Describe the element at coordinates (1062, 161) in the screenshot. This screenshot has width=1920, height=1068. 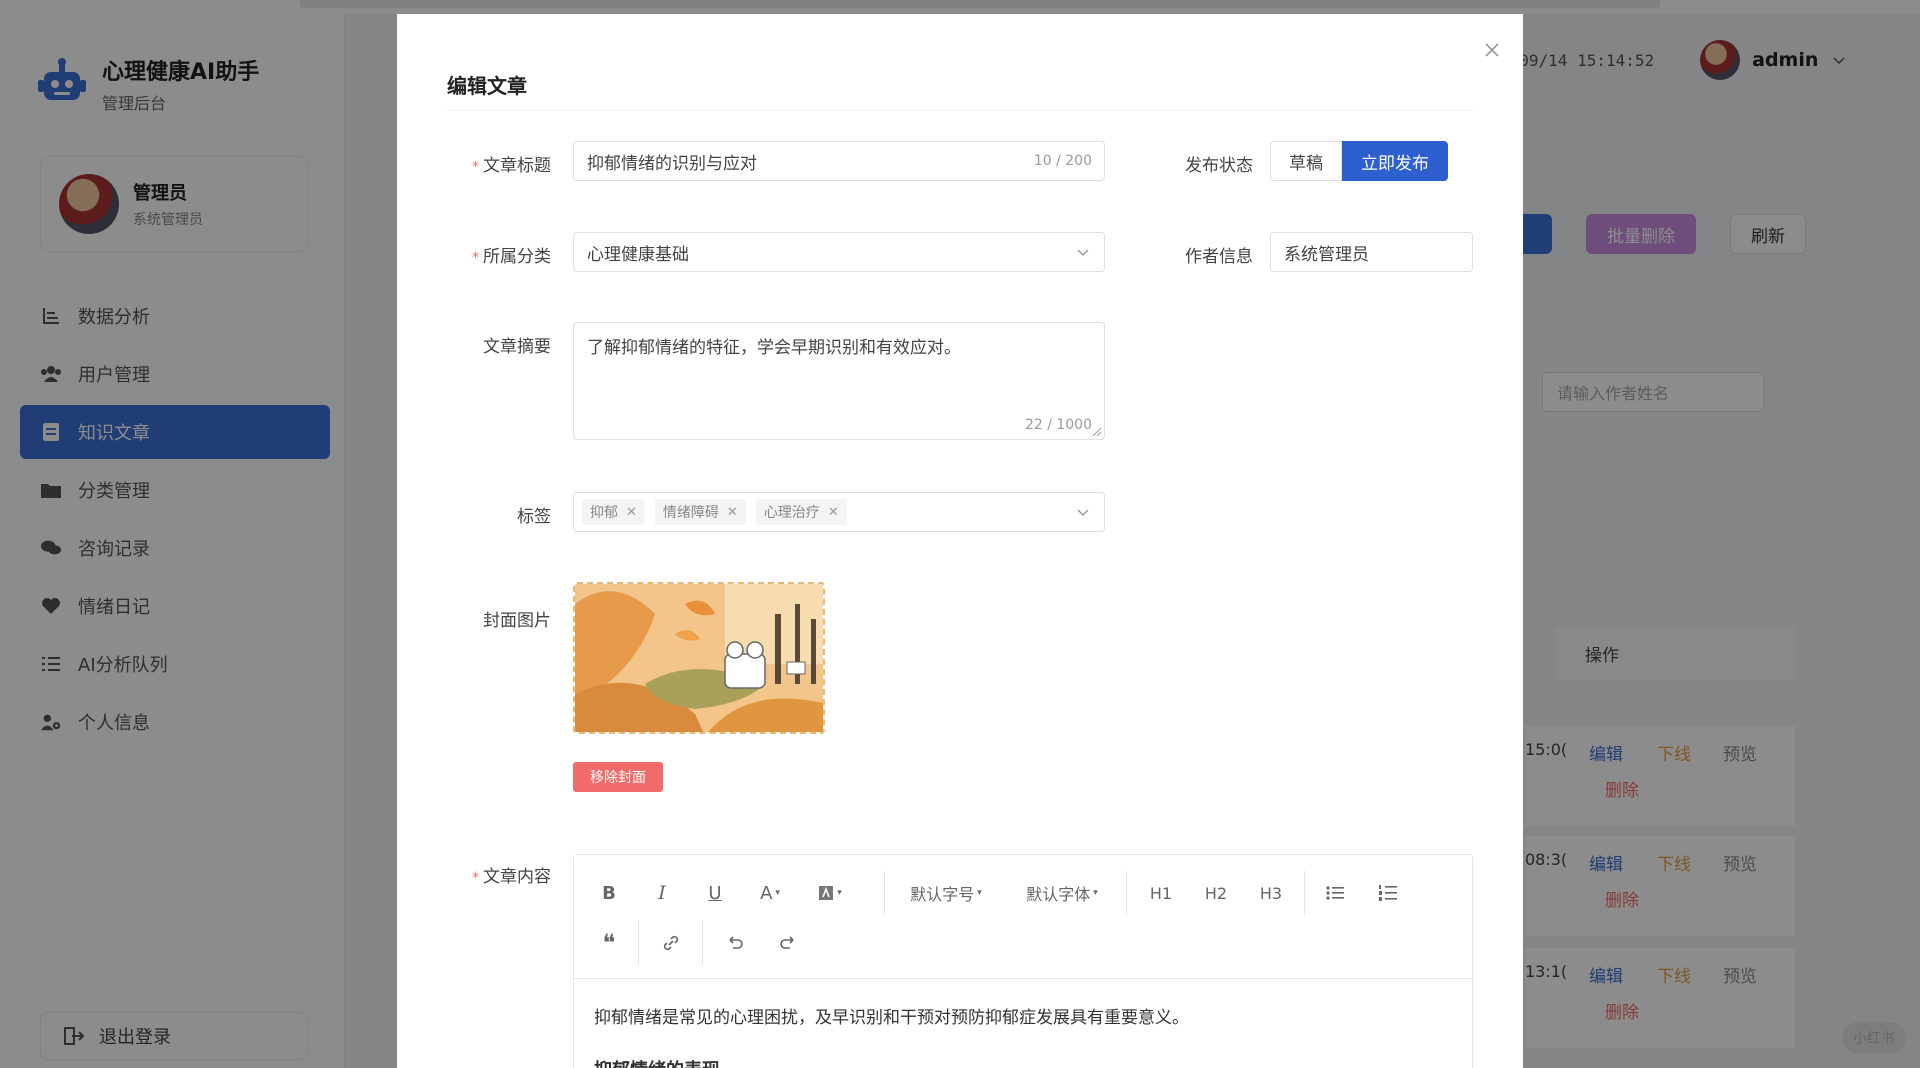
I see `title-counter: 10 / 200` at that location.